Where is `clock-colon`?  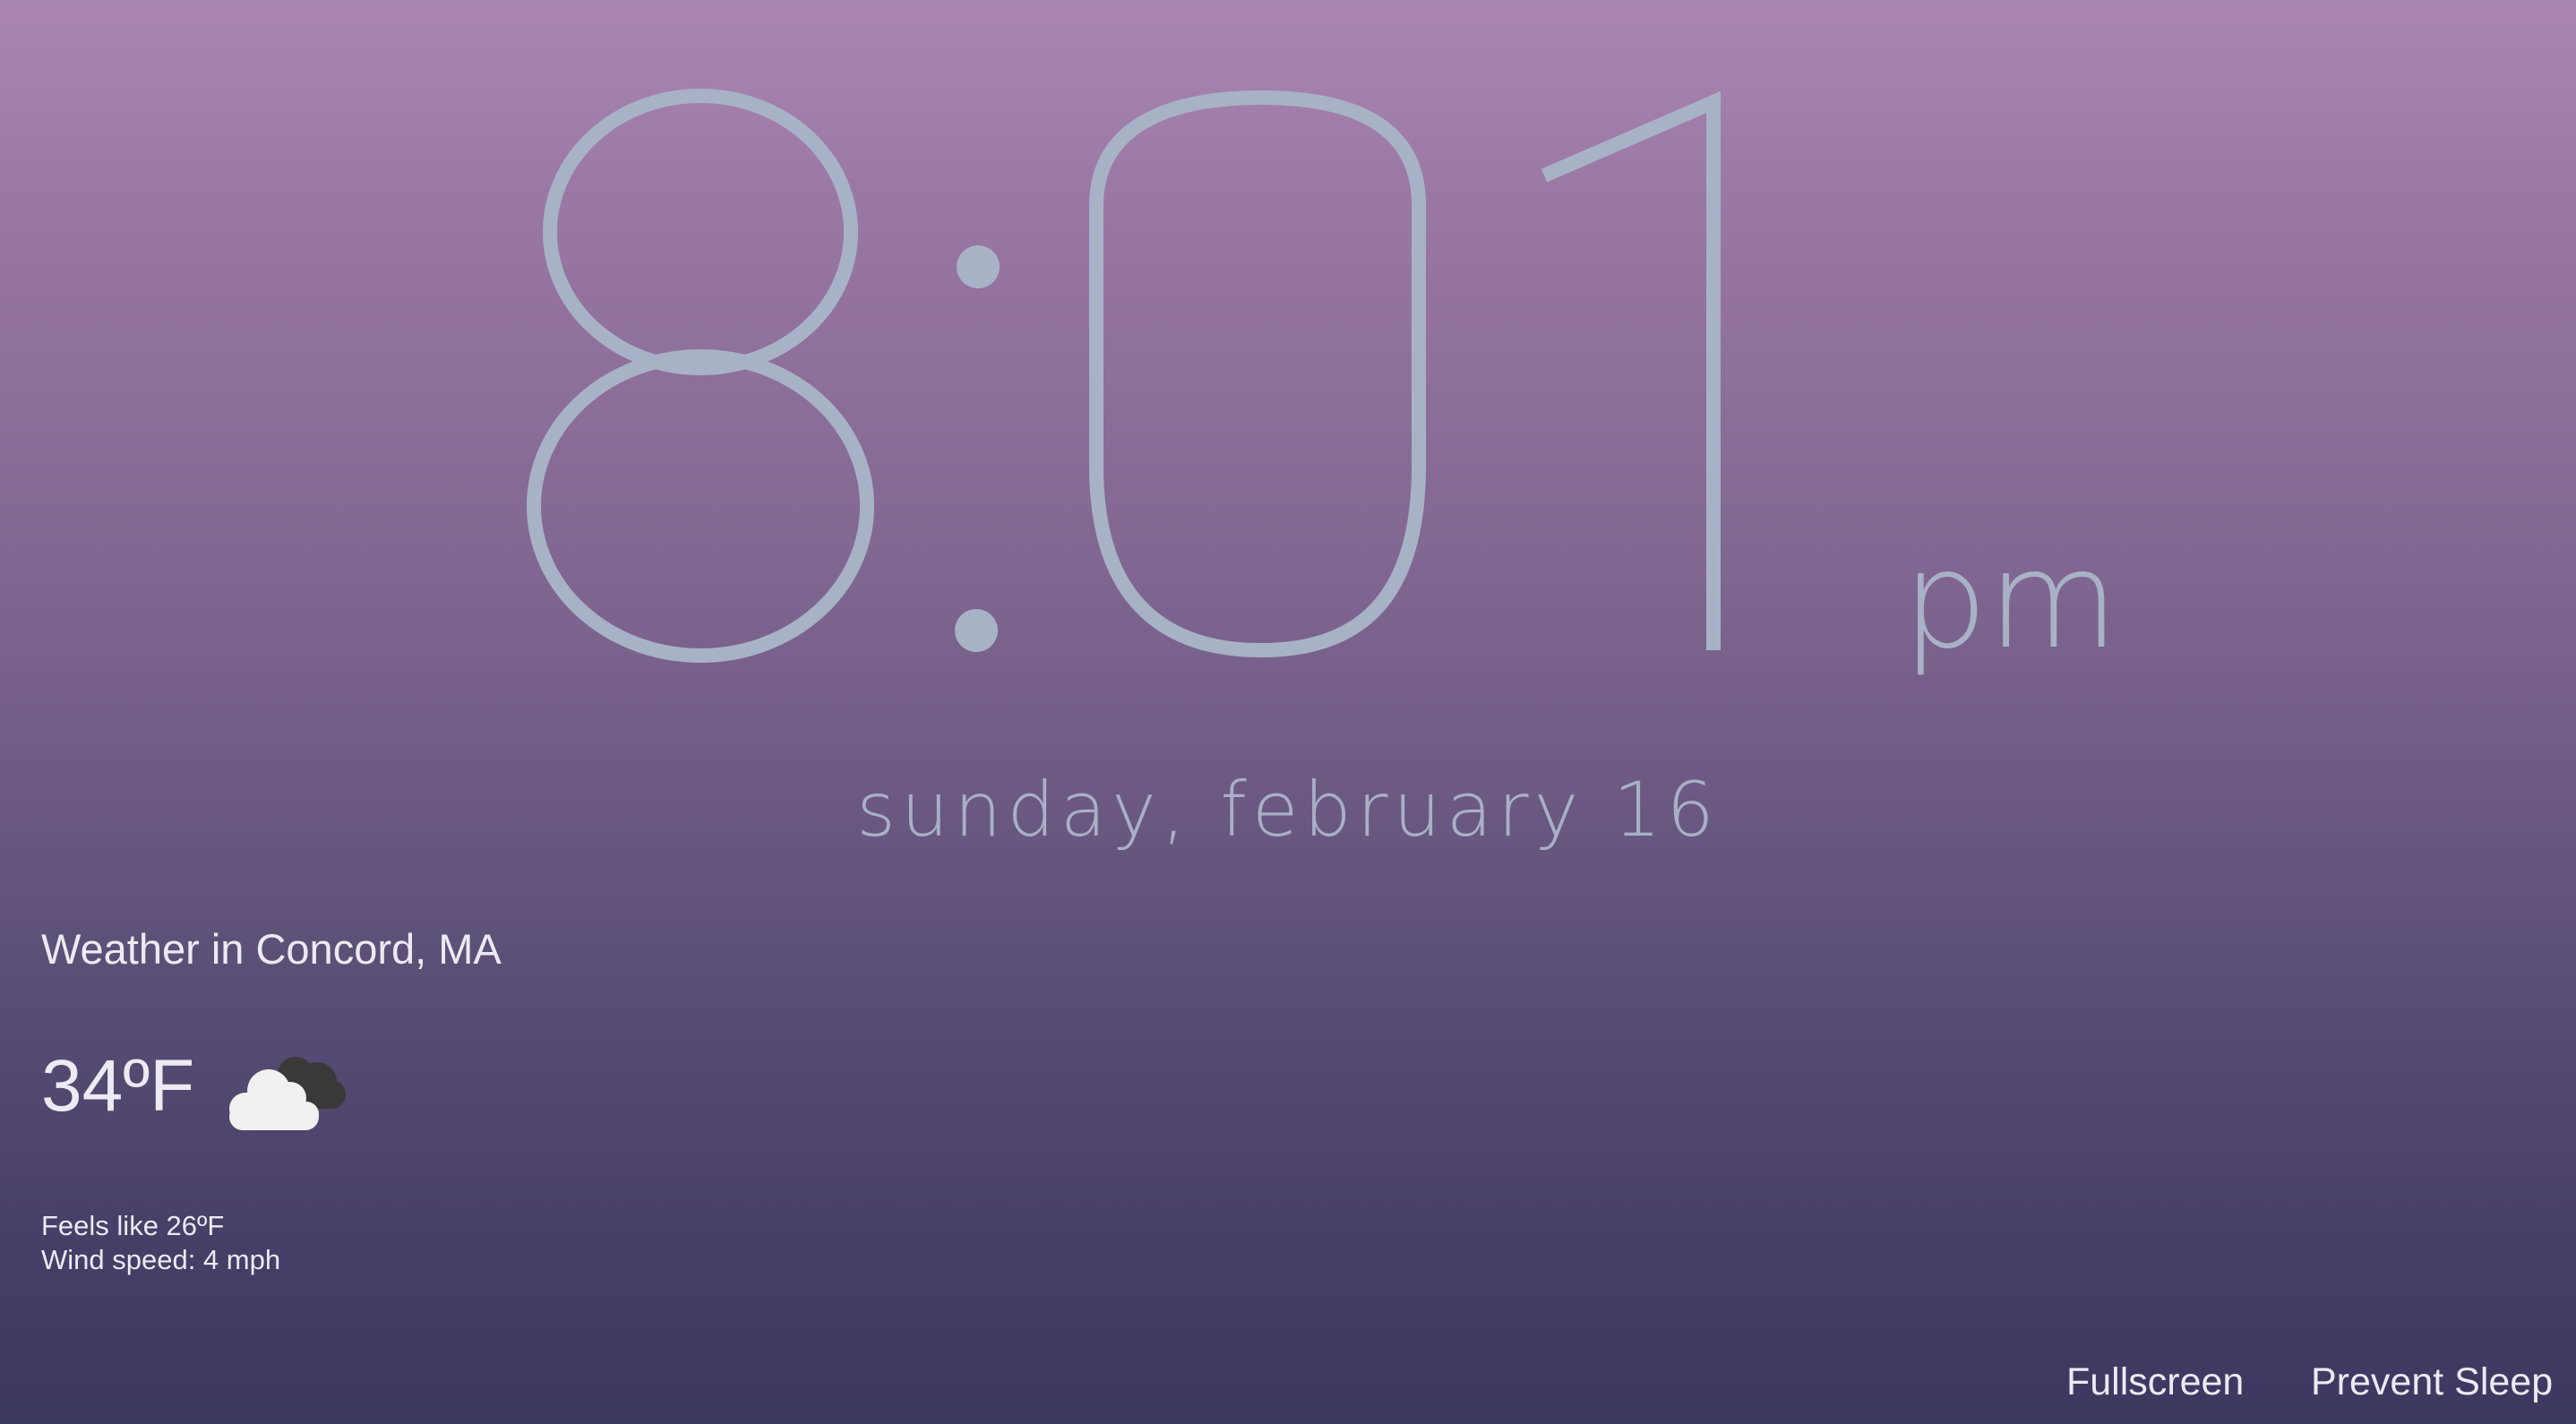 clock-colon is located at coordinates (977, 449).